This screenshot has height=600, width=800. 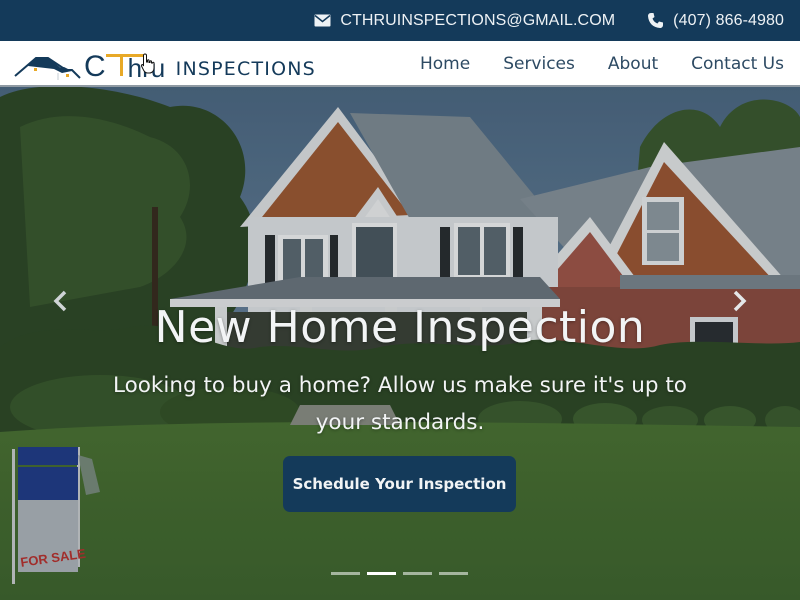 What do you see at coordinates (478, 20) in the screenshot?
I see `email-text: CTHRUINSPECTIONS@GMAIL.COM` at bounding box center [478, 20].